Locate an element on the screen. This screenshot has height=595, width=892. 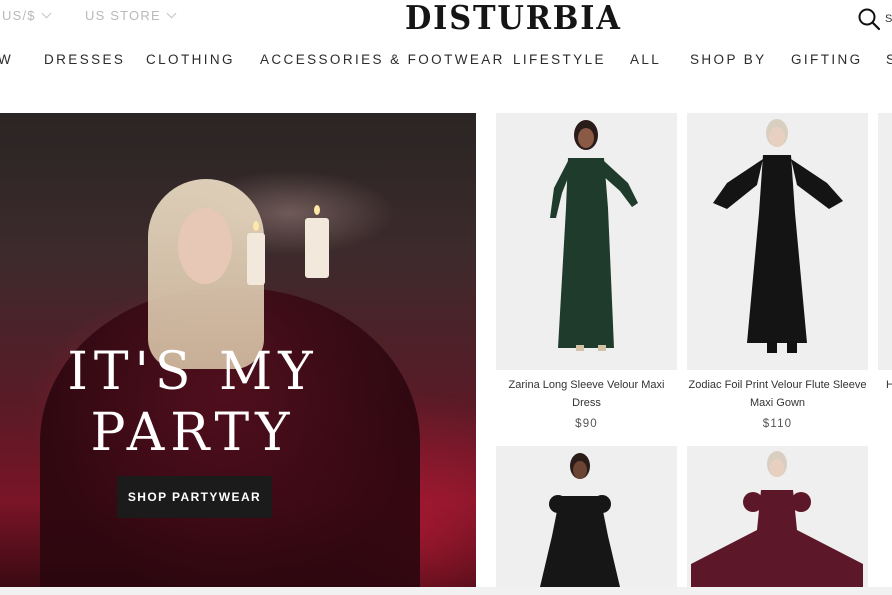
nav-item-clothing: CLOTHING is located at coordinates (190, 59).